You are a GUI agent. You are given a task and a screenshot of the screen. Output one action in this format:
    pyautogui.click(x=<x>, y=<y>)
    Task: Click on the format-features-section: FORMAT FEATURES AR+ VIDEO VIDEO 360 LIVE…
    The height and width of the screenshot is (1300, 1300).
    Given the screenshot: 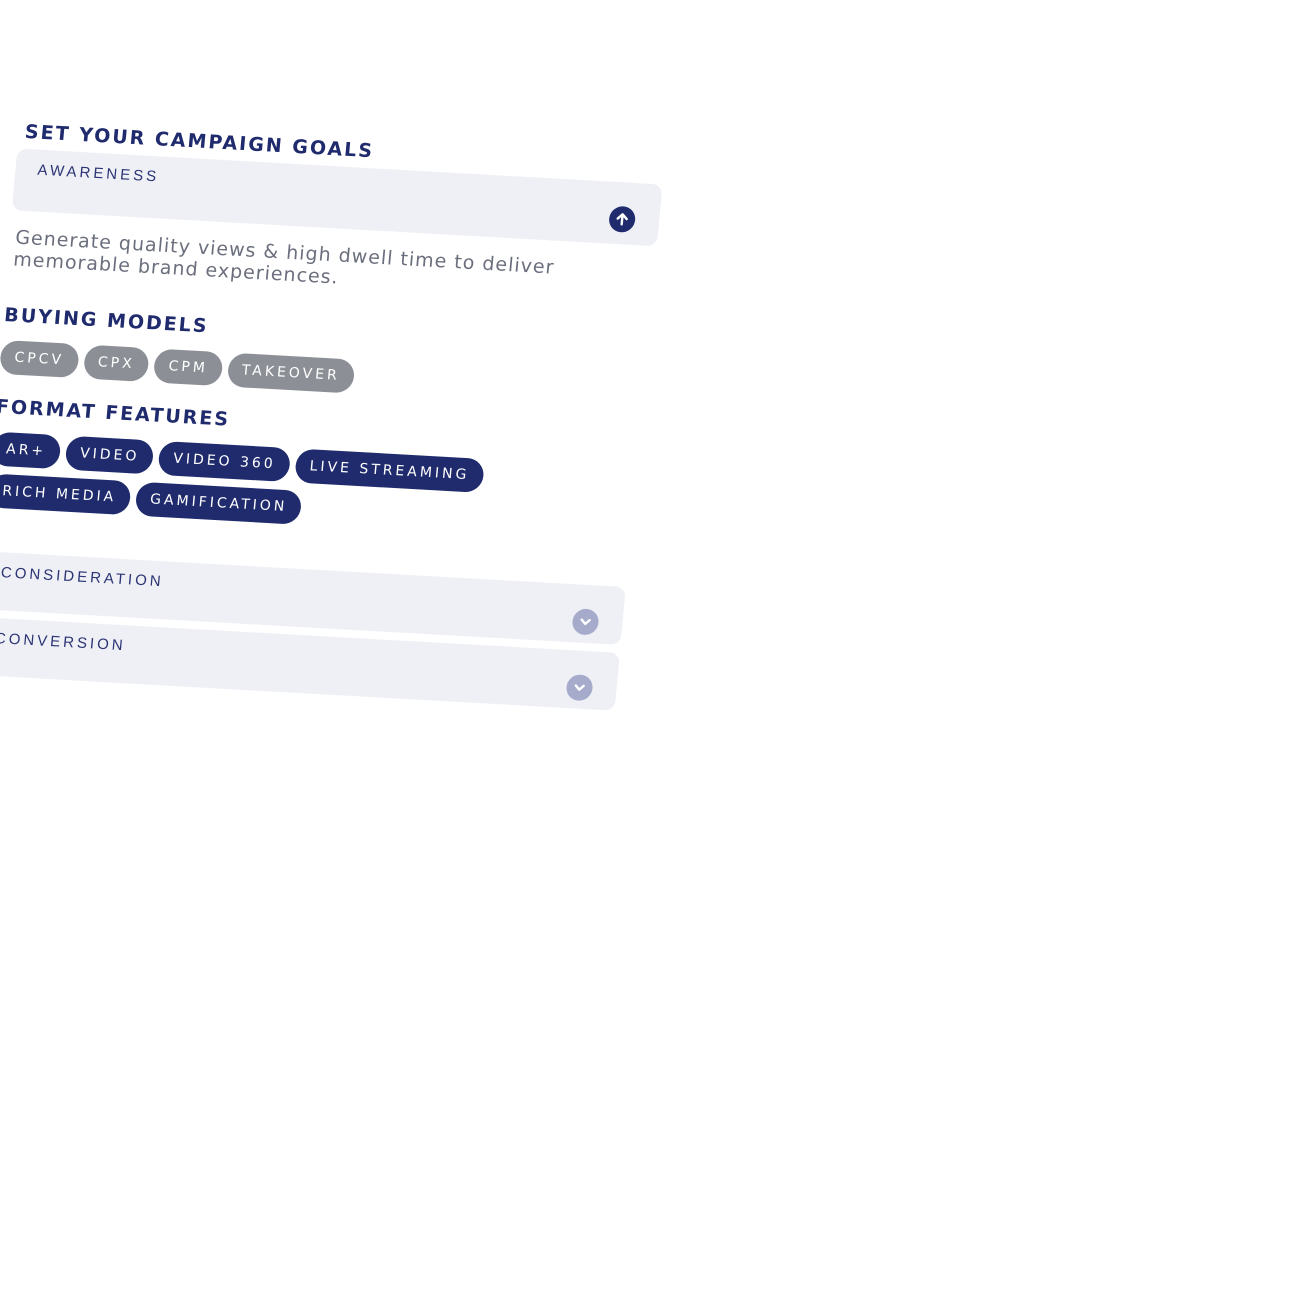 What is the action you would take?
    pyautogui.click(x=317, y=469)
    